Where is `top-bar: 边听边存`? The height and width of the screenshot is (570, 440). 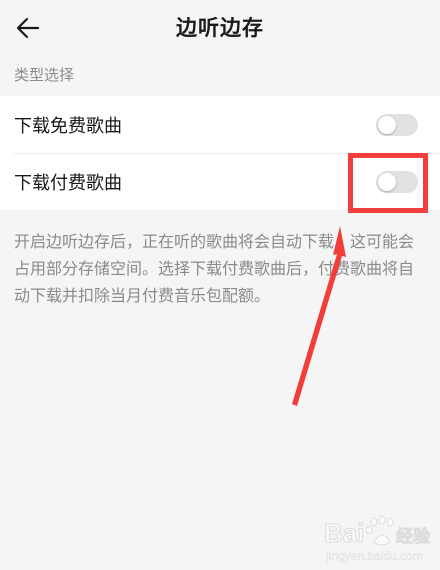 top-bar: 边听边存 is located at coordinates (220, 28).